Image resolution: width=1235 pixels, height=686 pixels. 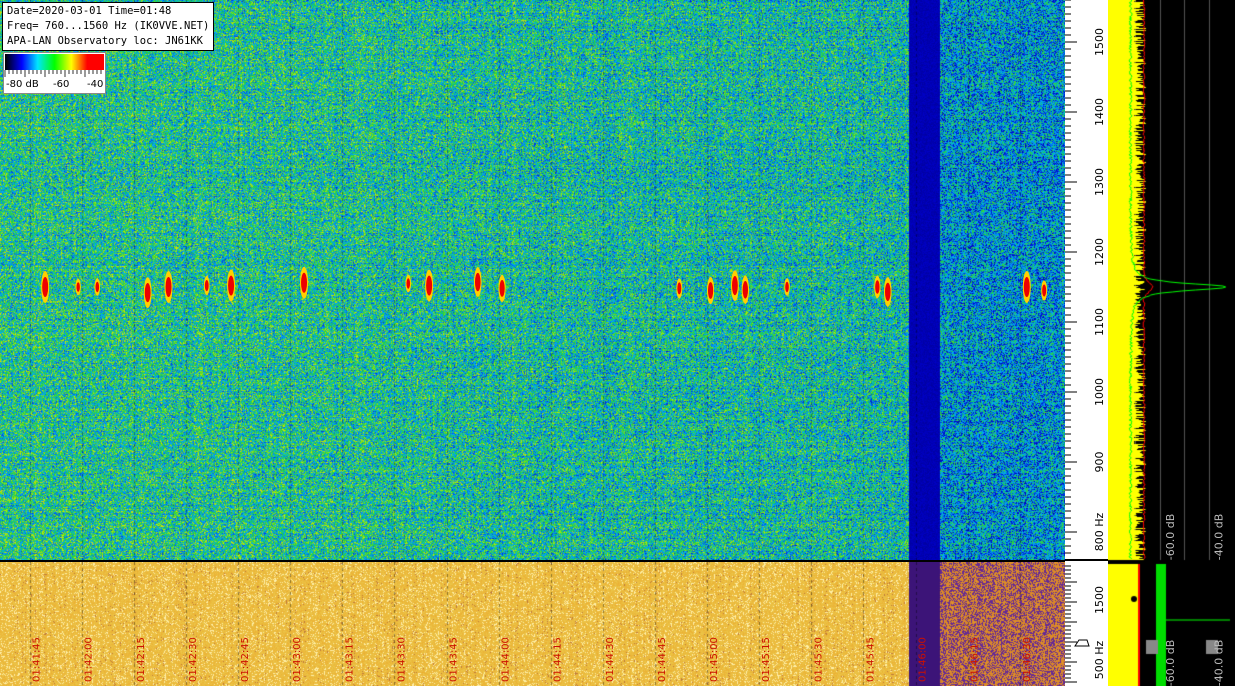 I want to click on spectrum-tick-labels: -60.0 dB -60.0 dB -40.0 dB -40.0 dB, so click(x=1195, y=600).